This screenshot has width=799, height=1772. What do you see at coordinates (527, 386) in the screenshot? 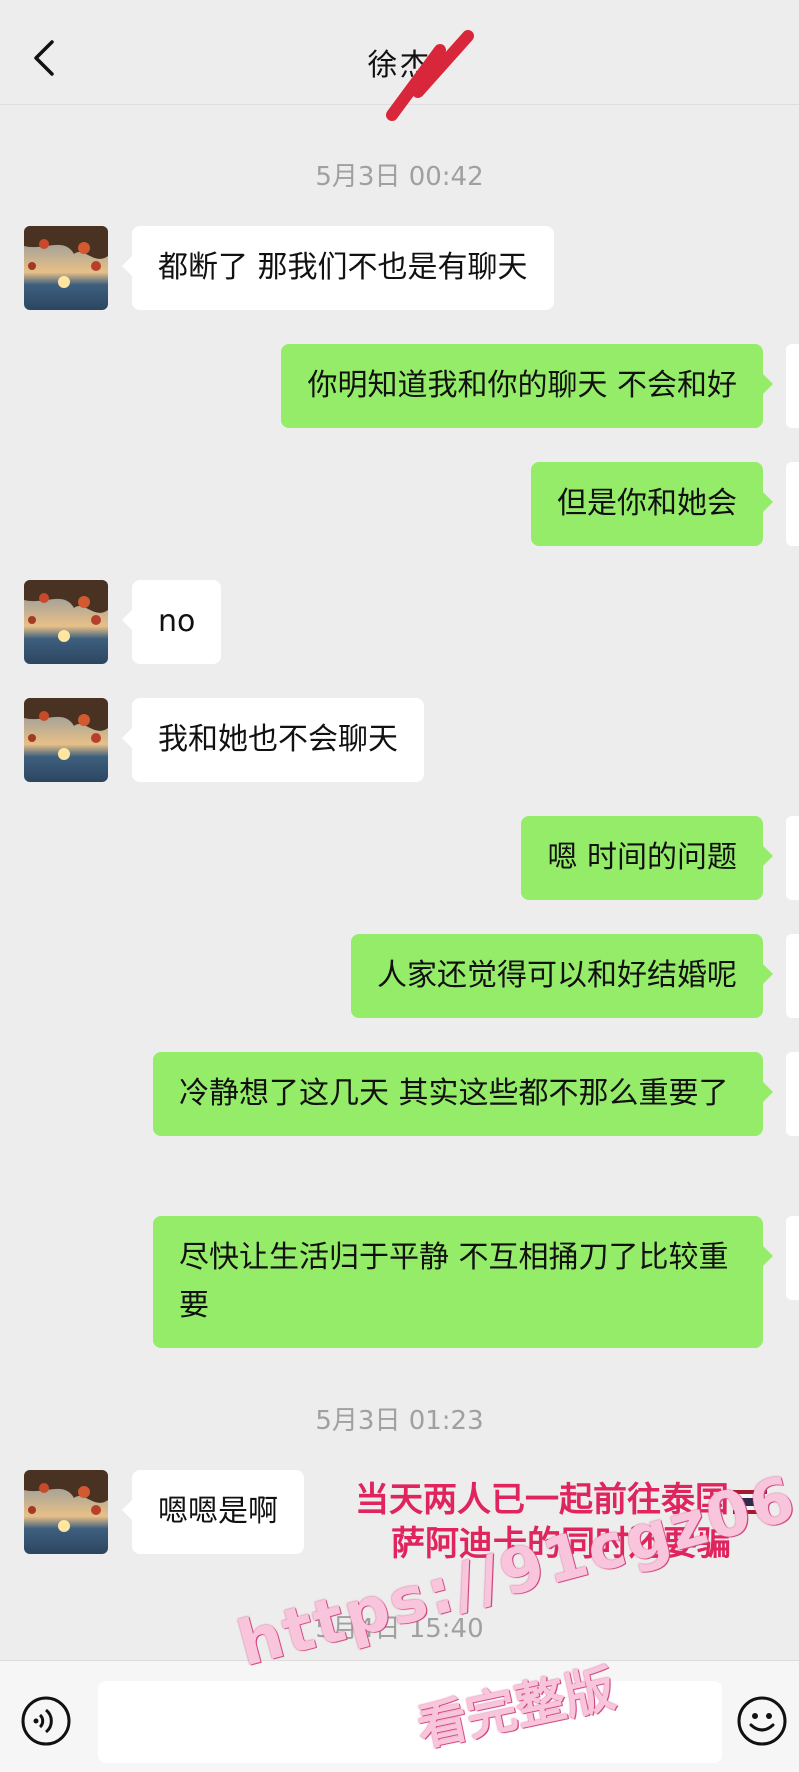
I see `message-bubble-outgoing: 你明知道我和你的聊天 不会和好` at bounding box center [527, 386].